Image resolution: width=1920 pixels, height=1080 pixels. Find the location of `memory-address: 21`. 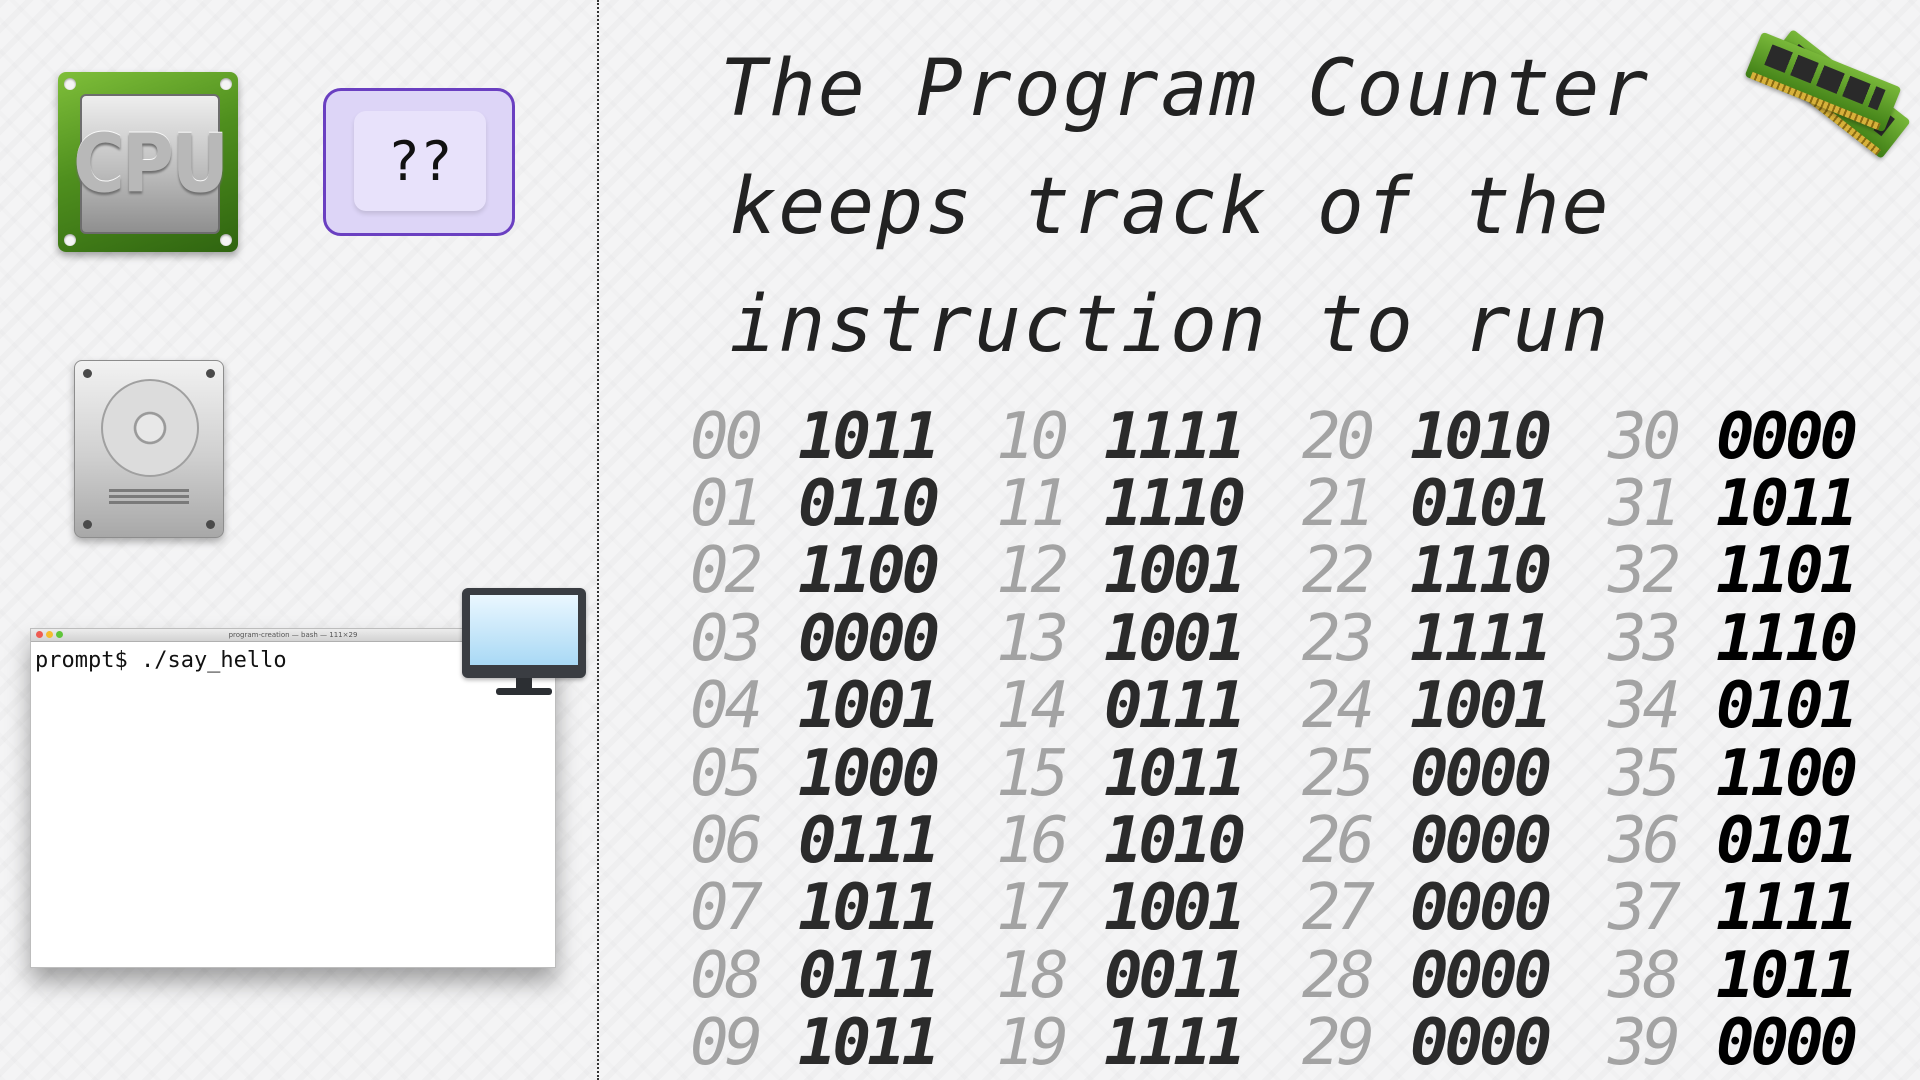

memory-address: 21 is located at coordinates (1338, 504).